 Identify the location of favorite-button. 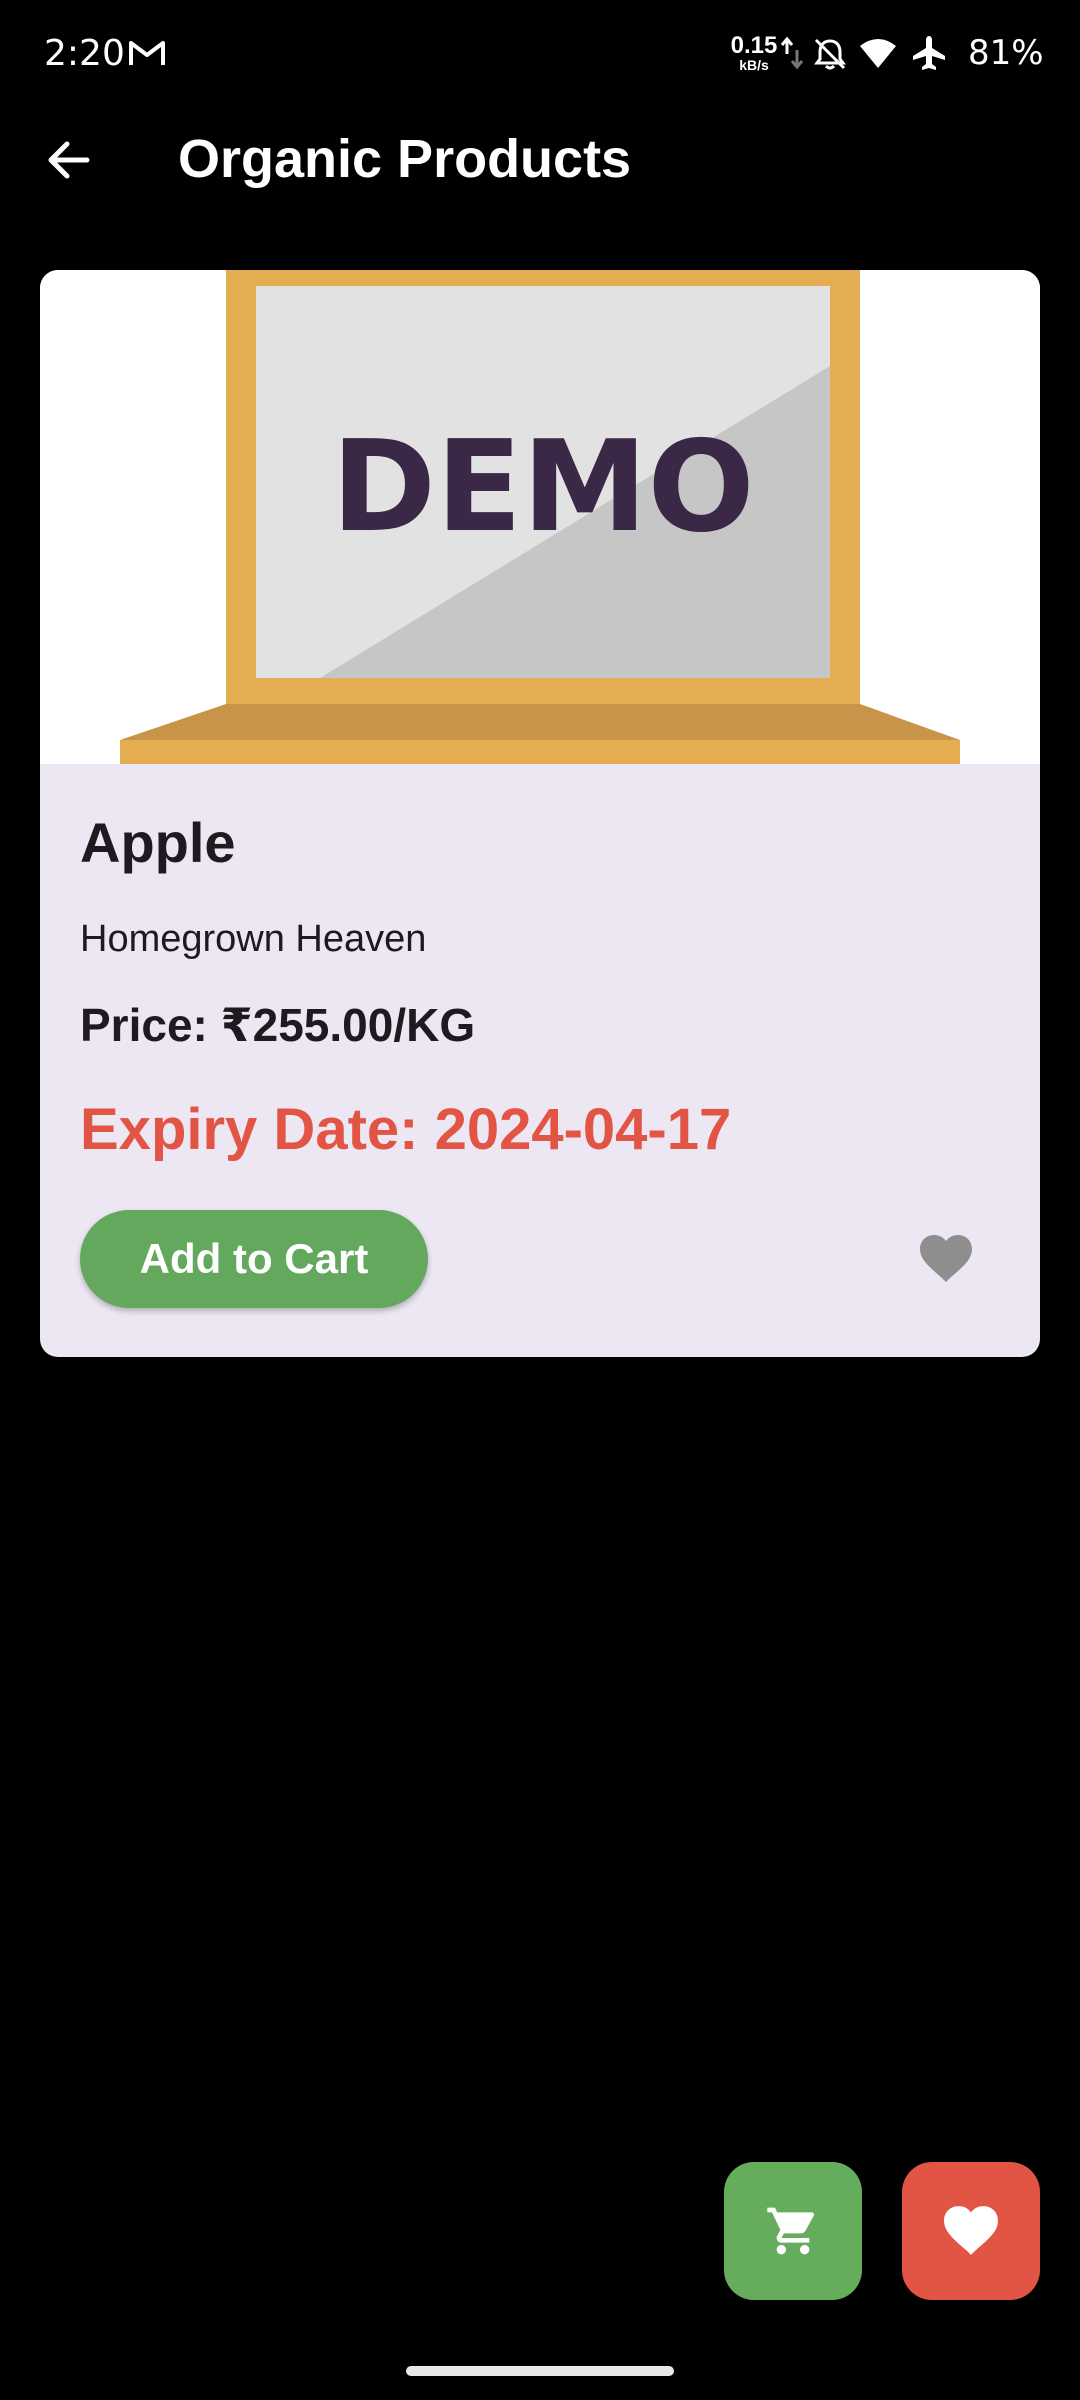
(946, 1259).